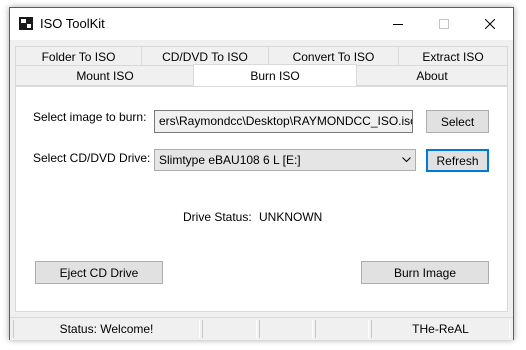 Image resolution: width=526 pixels, height=350 pixels. Describe the element at coordinates (105, 75) in the screenshot. I see `tab-mount-iso: Mount ISO` at that location.